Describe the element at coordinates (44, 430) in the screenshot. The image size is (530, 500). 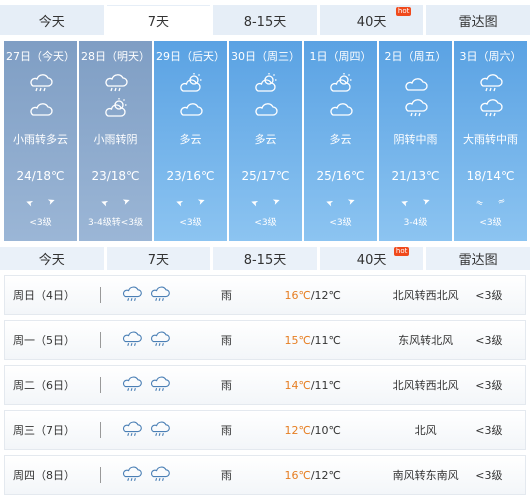
I see `list-day: 周三（7日）` at that location.